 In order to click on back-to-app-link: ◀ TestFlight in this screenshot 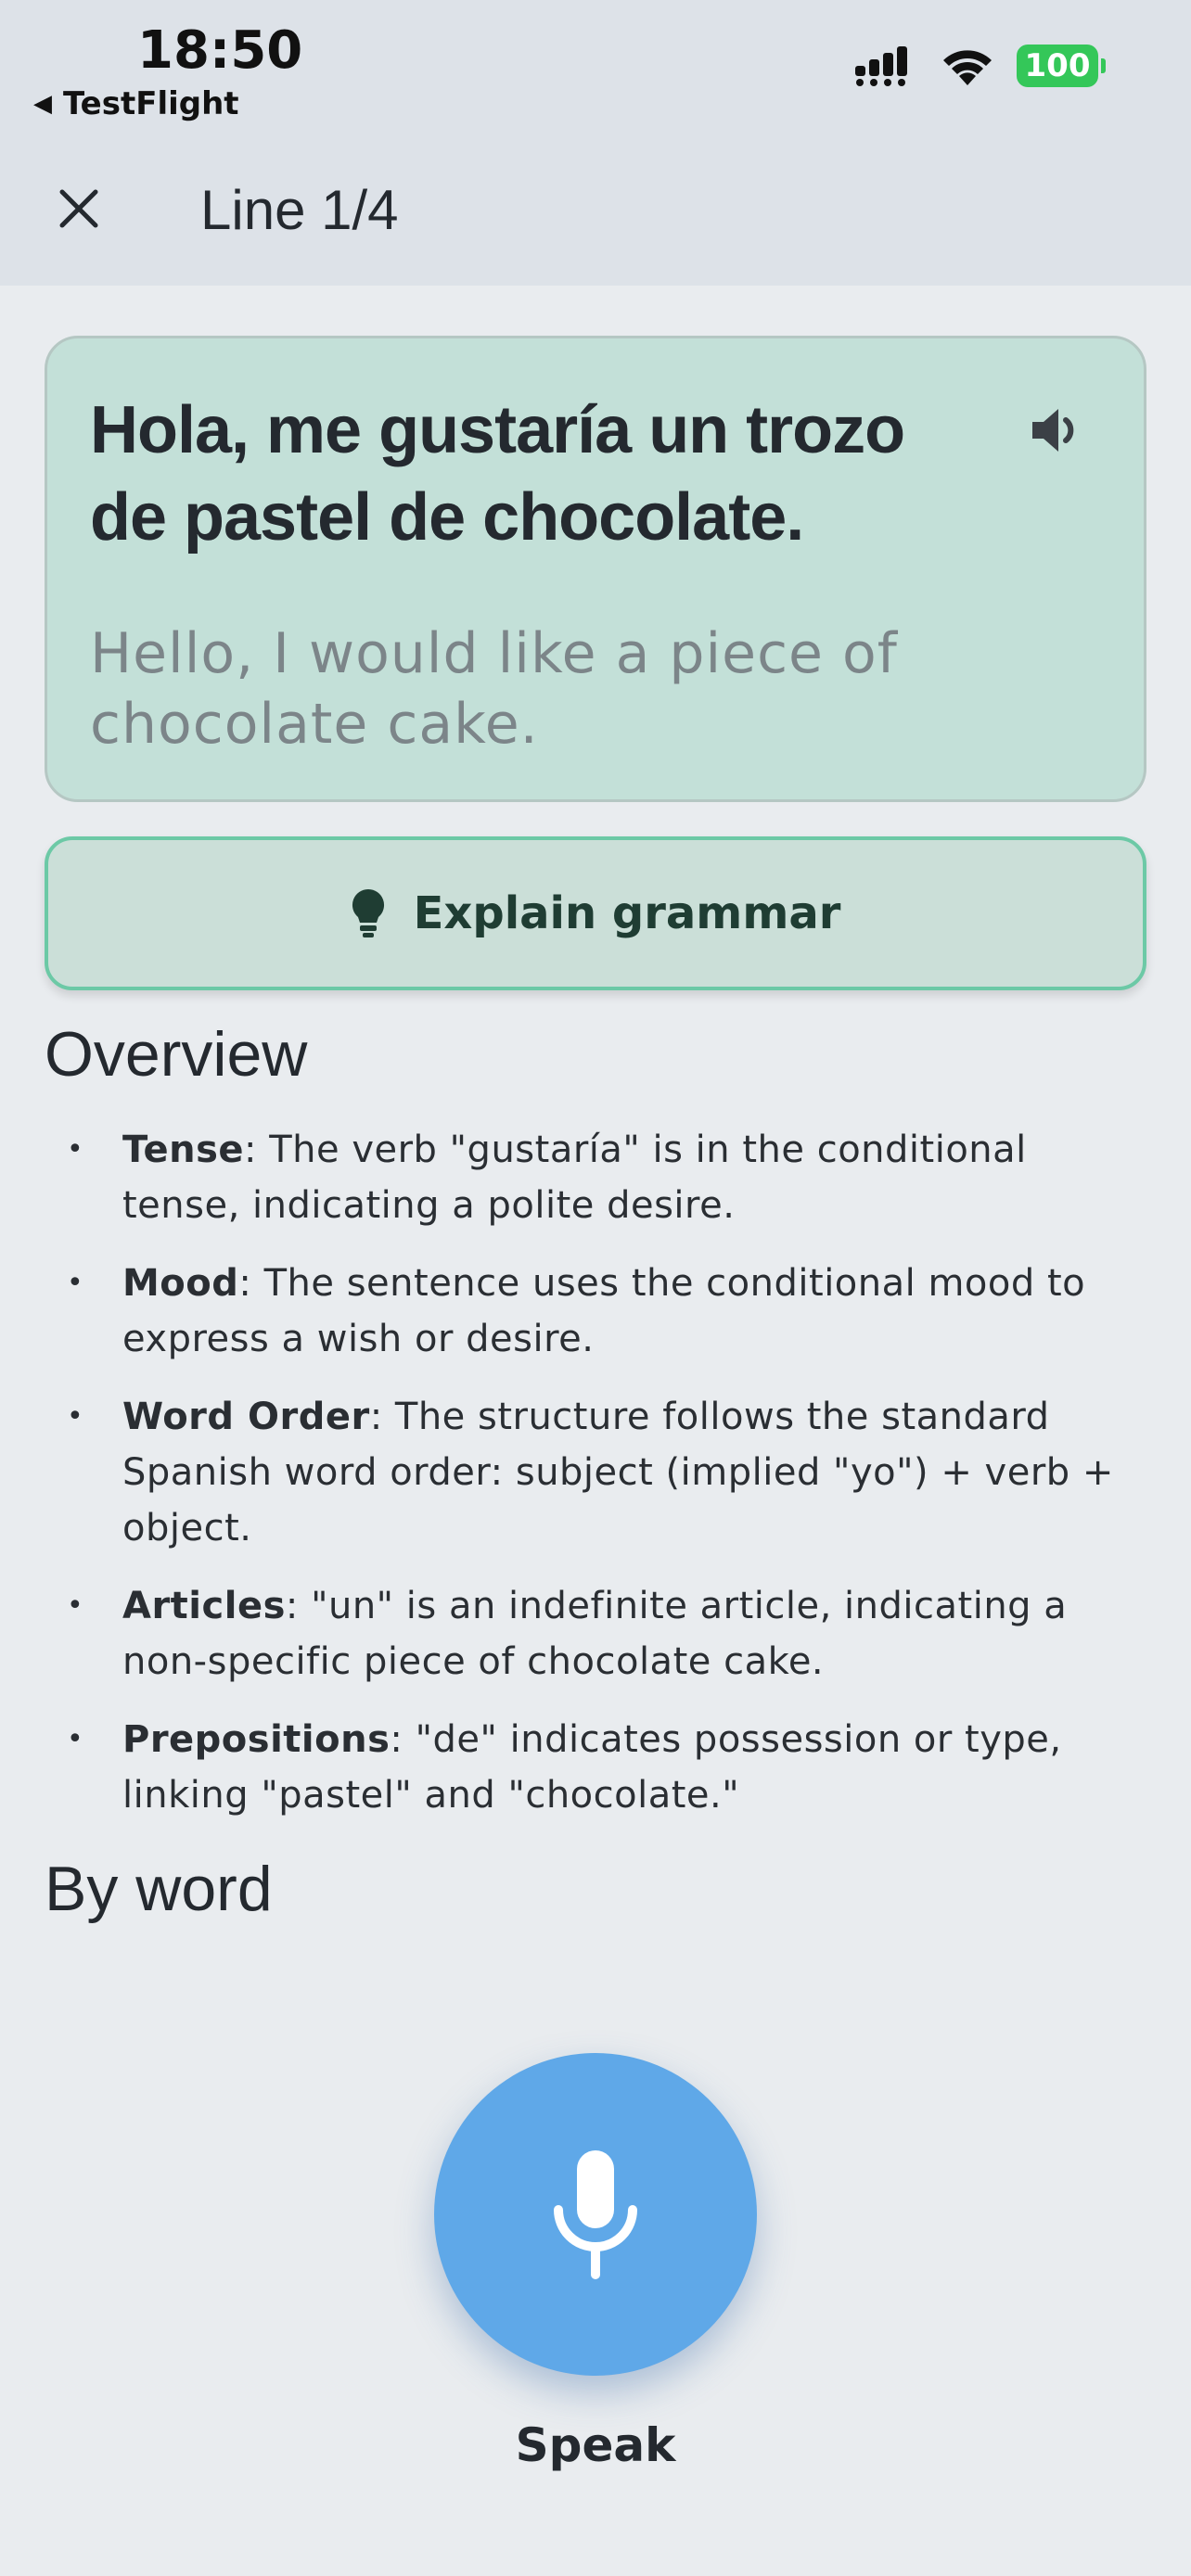, I will do `click(136, 103)`.